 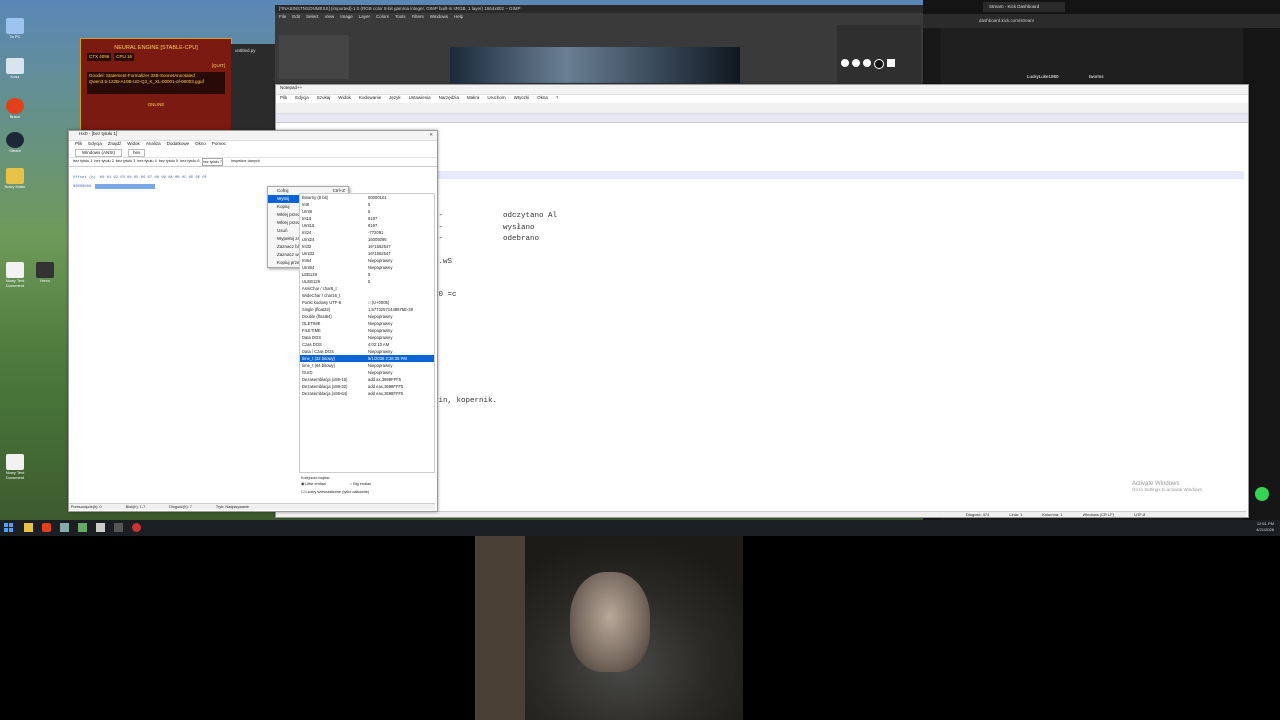 What do you see at coordinates (168, 162) in the screenshot?
I see `hxd-tab-5: bez tytułu 5` at bounding box center [168, 162].